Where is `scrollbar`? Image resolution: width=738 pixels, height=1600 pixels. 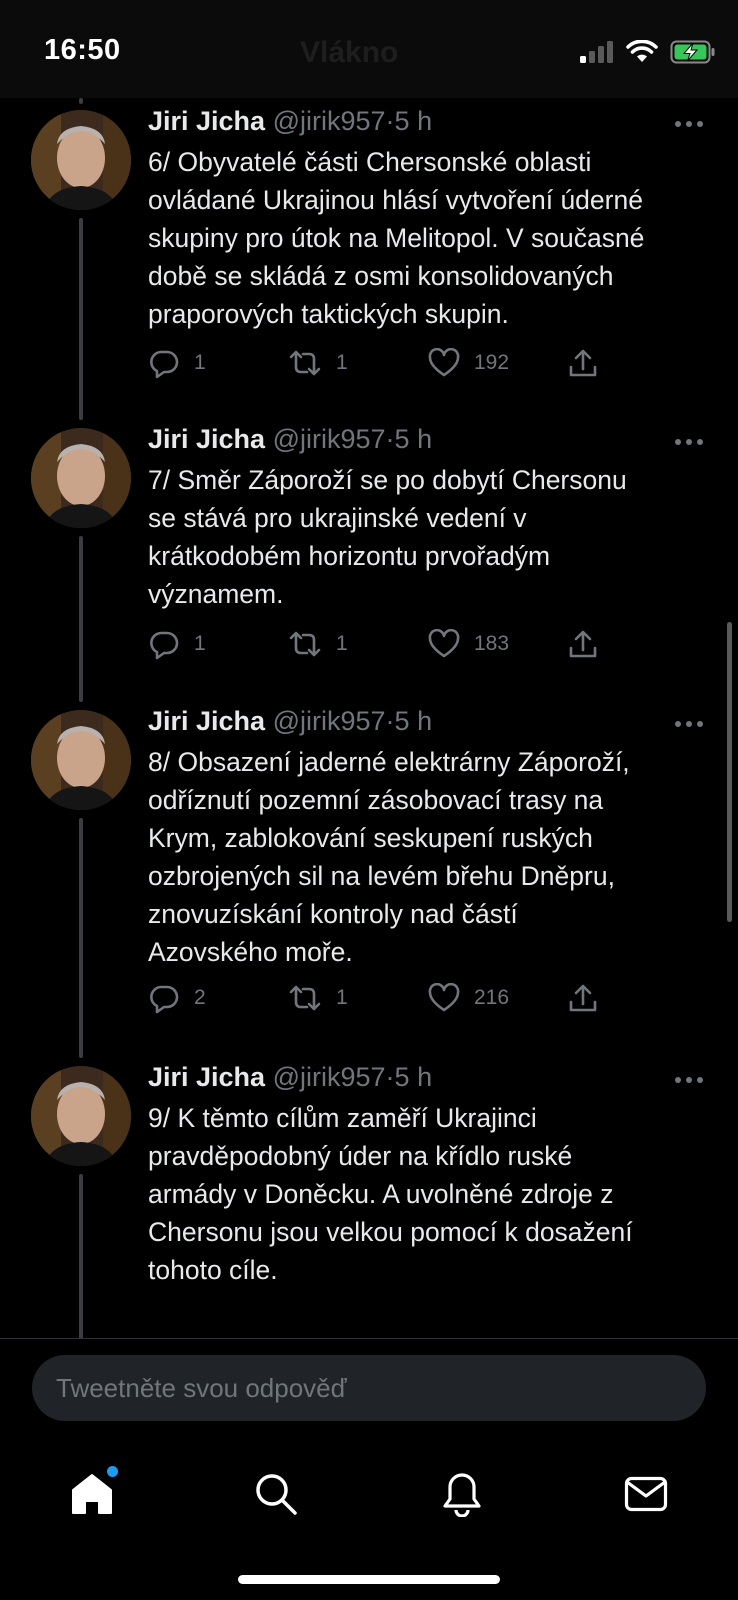
scrollbar is located at coordinates (729, 772).